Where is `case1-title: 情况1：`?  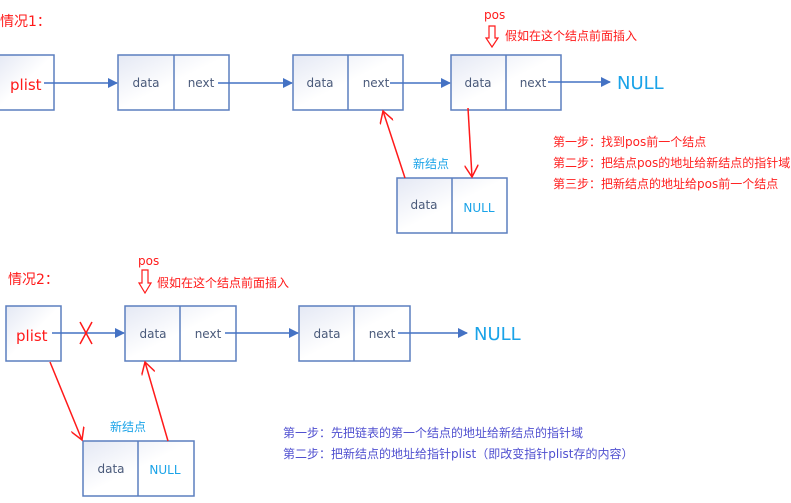 case1-title: 情况1： is located at coordinates (25, 22).